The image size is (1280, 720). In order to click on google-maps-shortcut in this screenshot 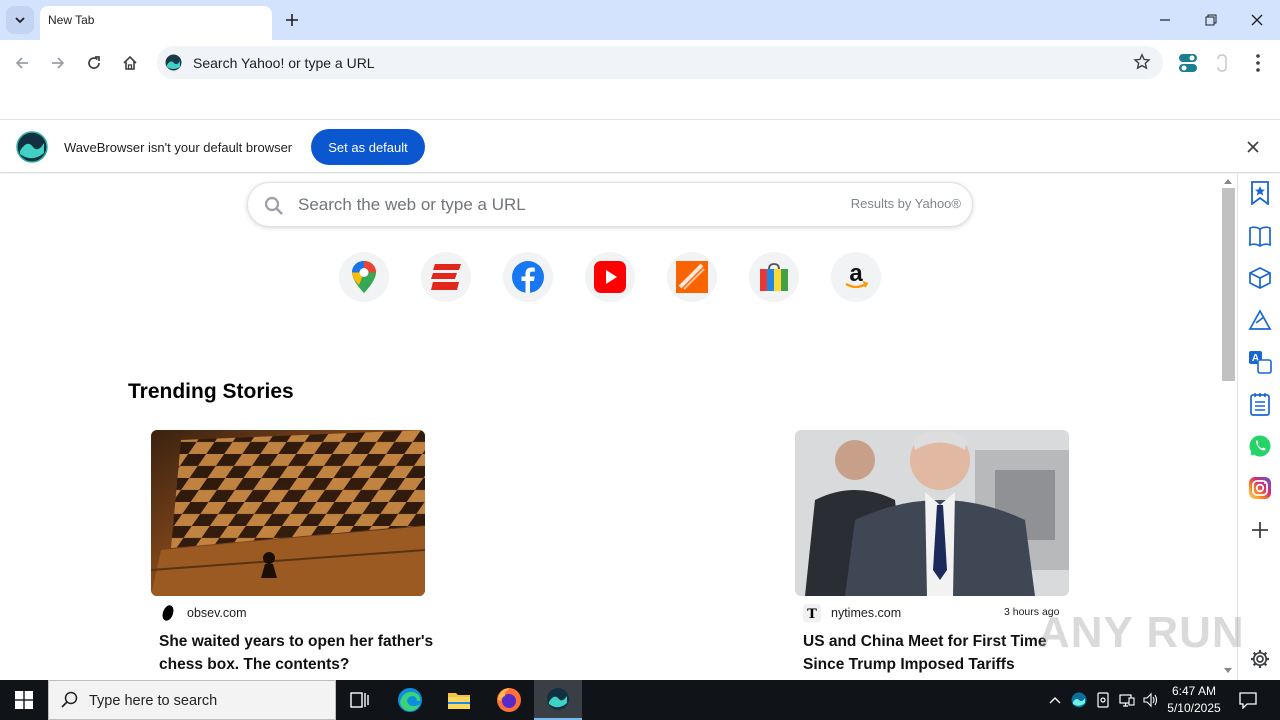, I will do `click(364, 277)`.